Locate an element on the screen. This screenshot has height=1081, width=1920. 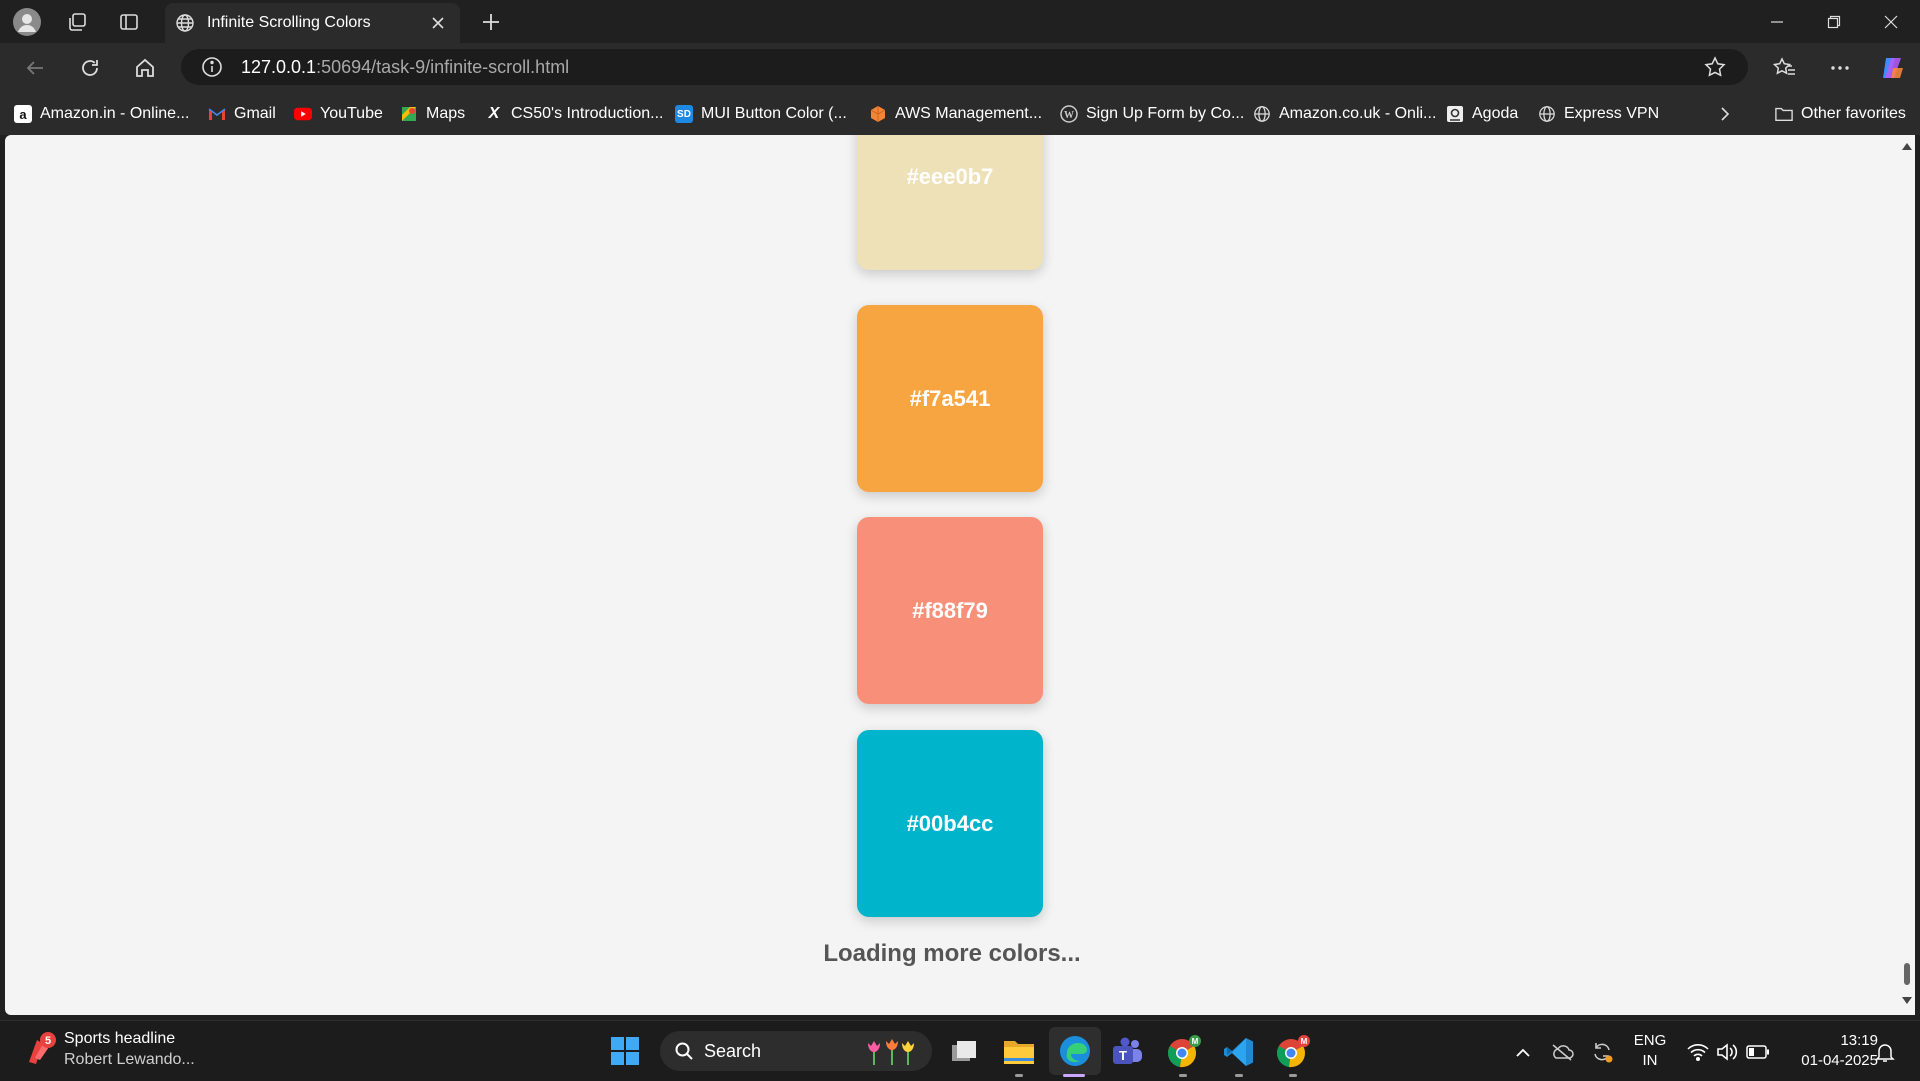
favorites-icon is located at coordinates (1785, 68).